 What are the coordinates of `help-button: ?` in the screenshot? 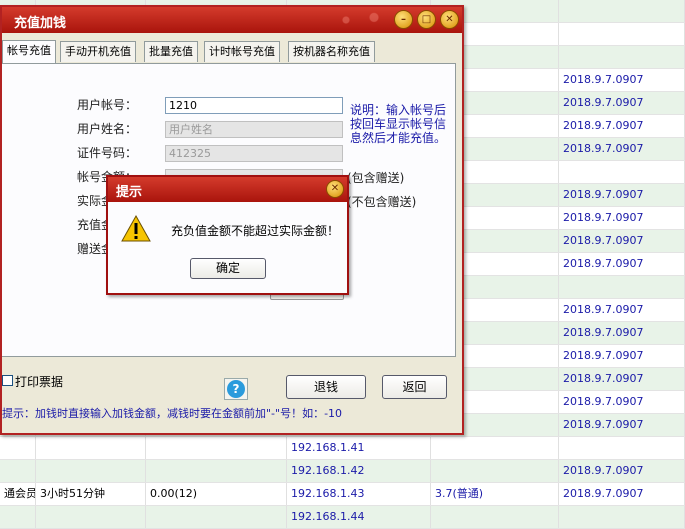 It's located at (236, 389).